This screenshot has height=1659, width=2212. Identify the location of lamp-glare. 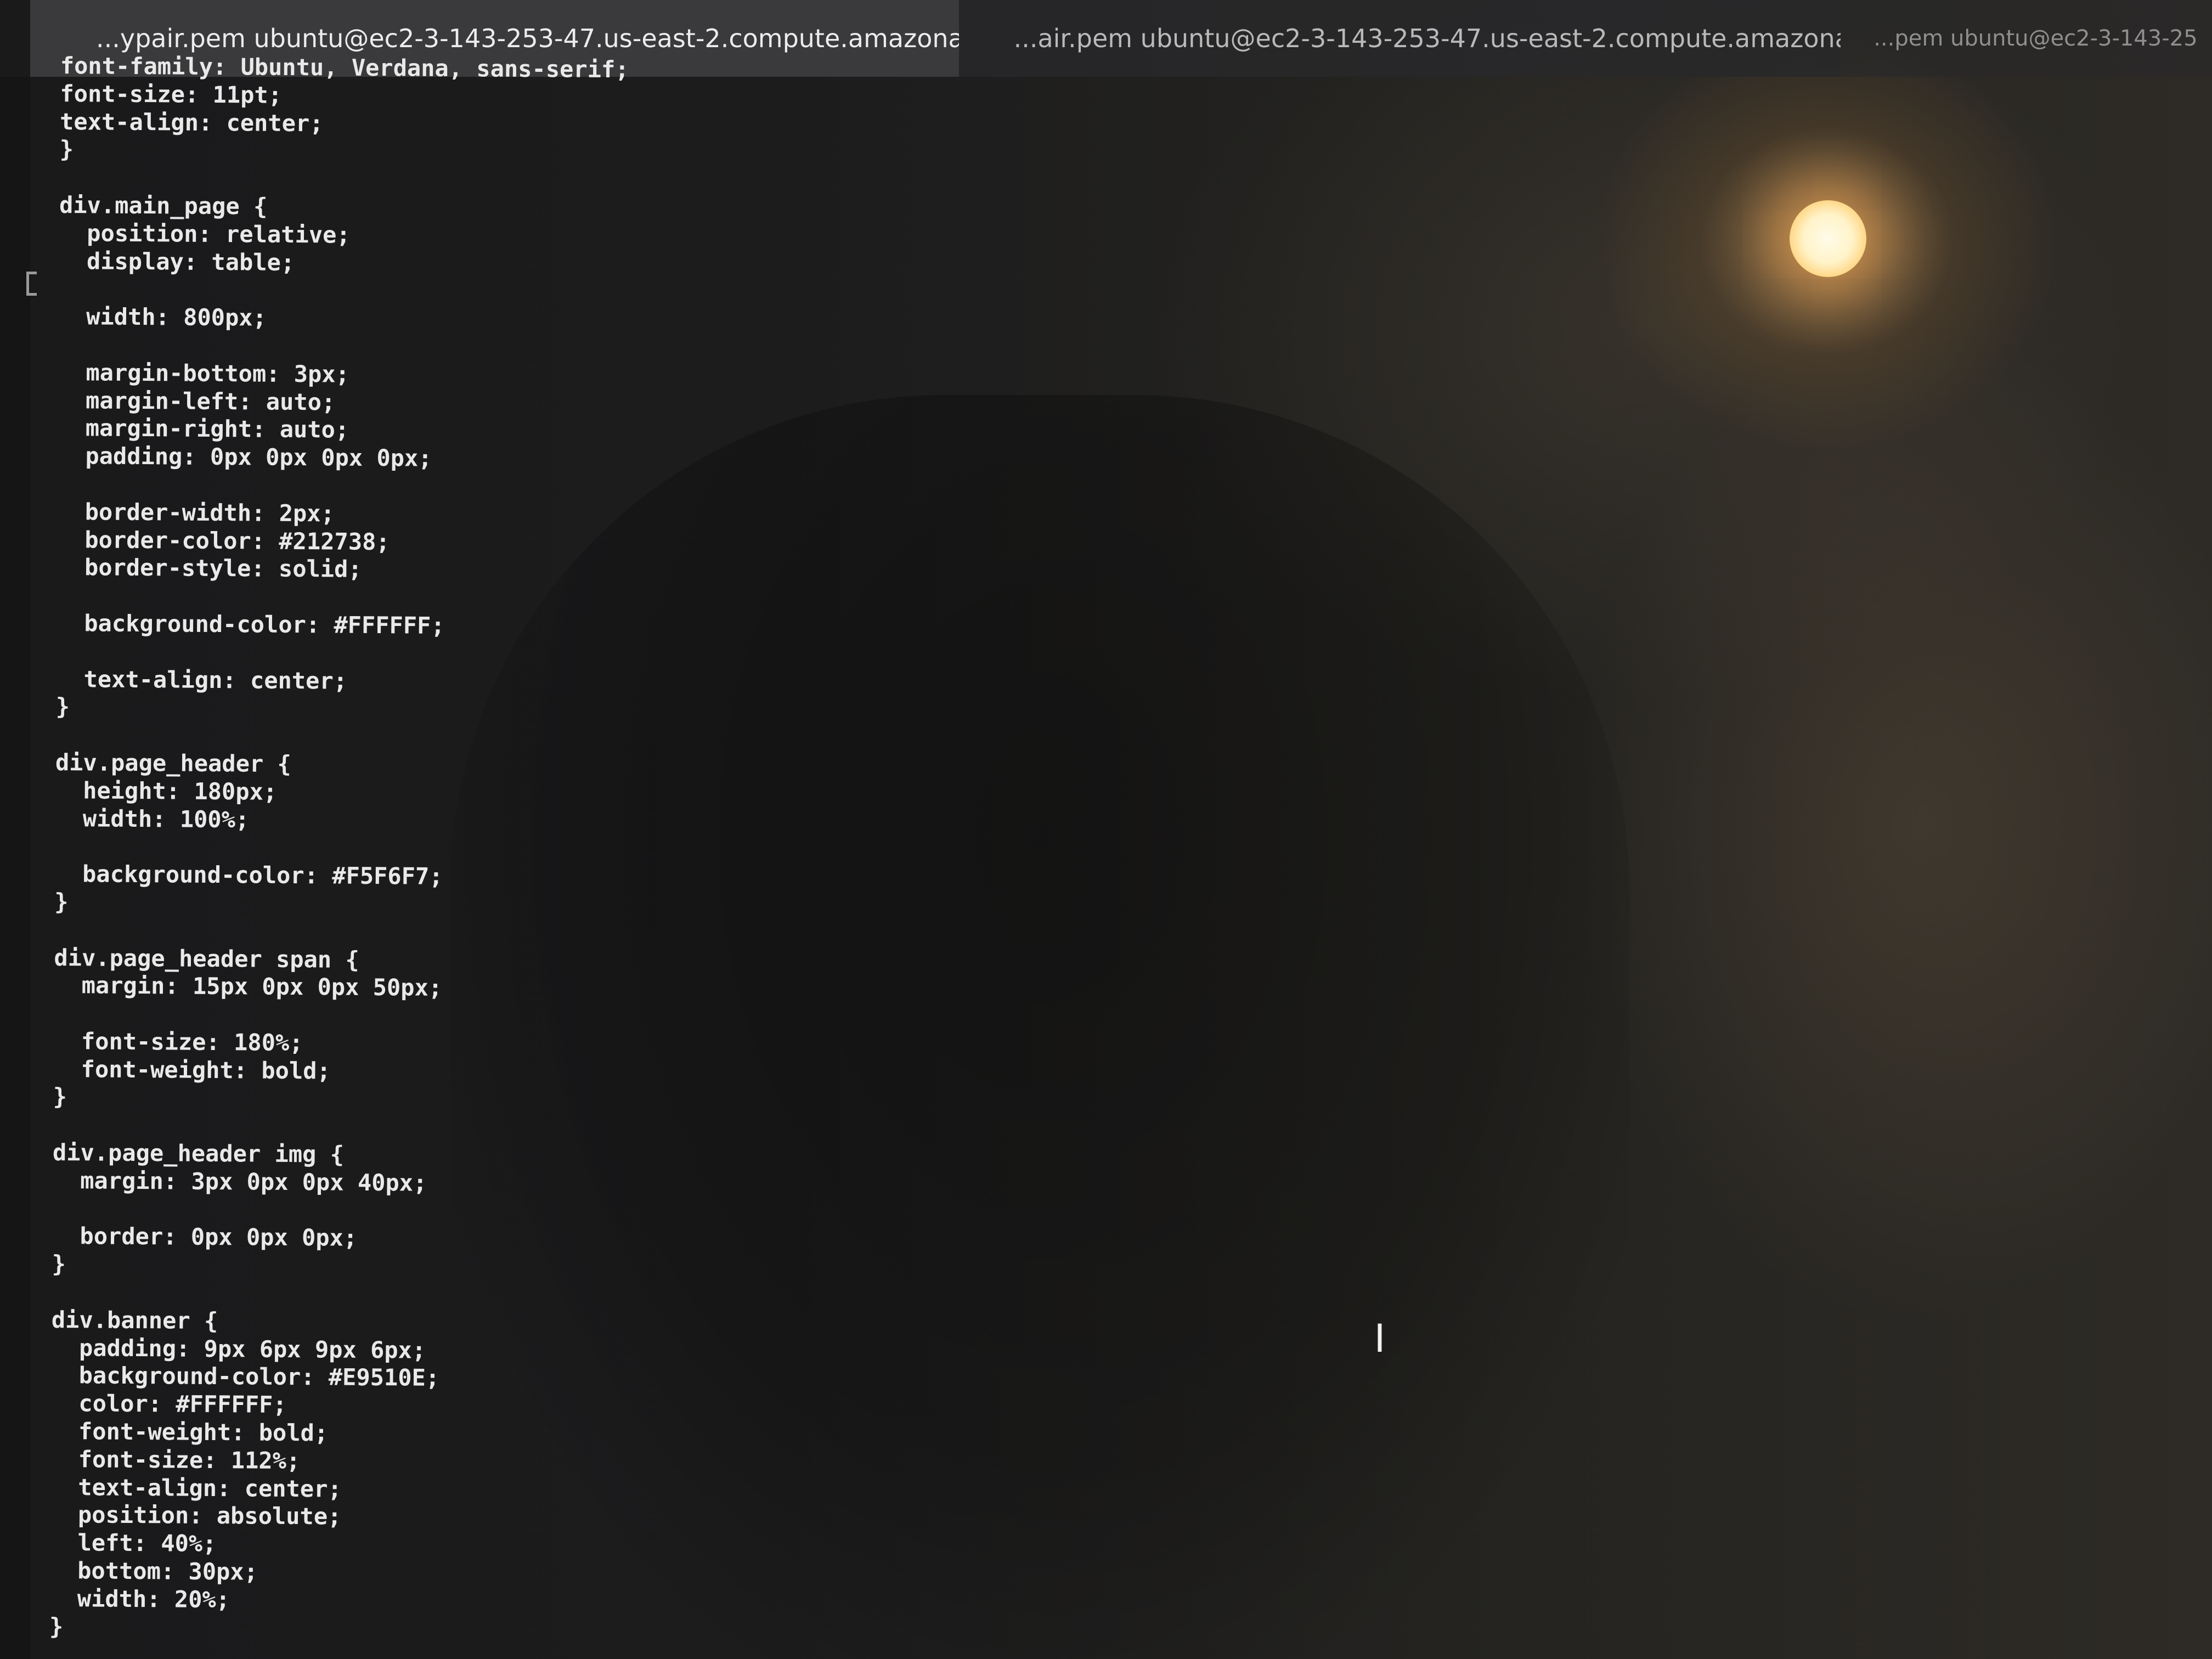
(1828, 238).